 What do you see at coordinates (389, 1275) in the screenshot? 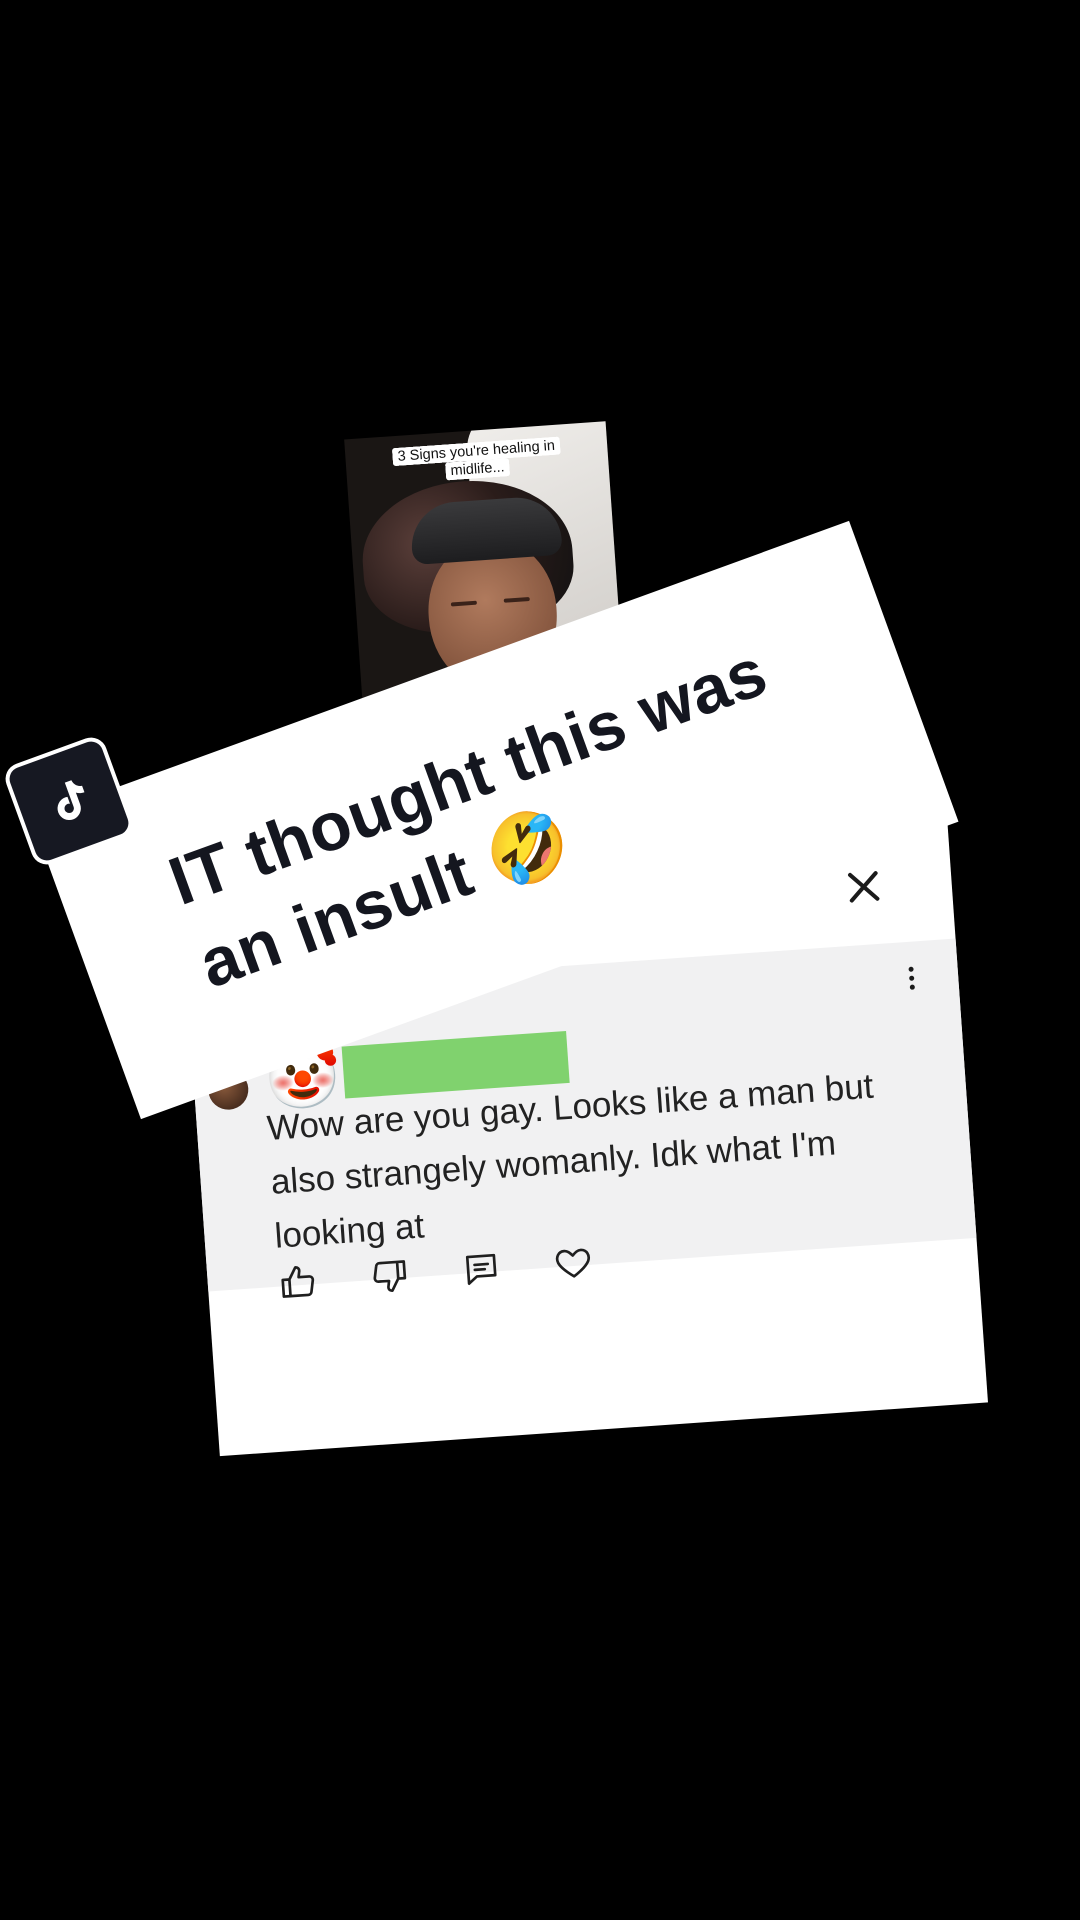
I see `thumbs-down-icon` at bounding box center [389, 1275].